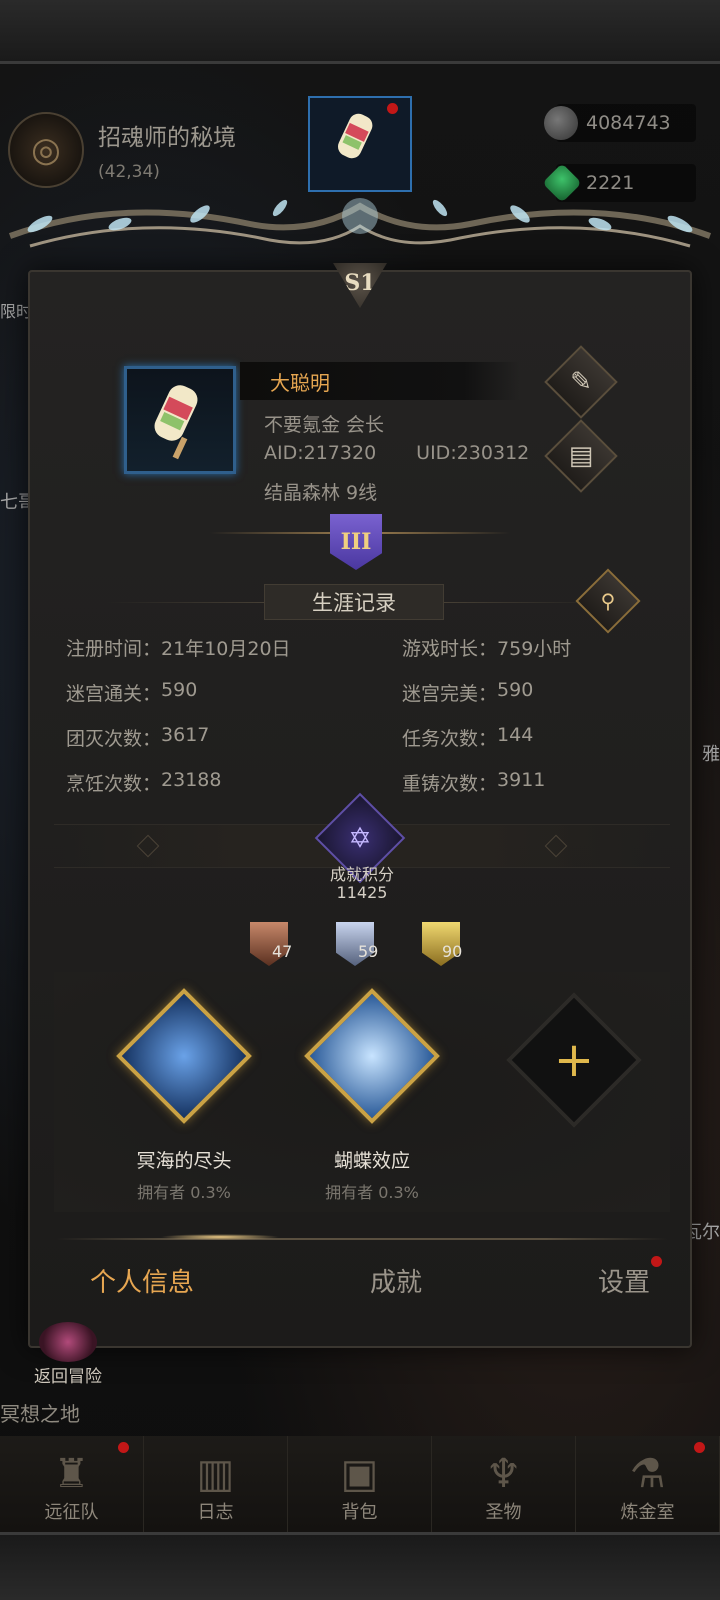 The height and width of the screenshot is (1600, 720). I want to click on return-adventure-label: 返回冒险, so click(68, 1377).